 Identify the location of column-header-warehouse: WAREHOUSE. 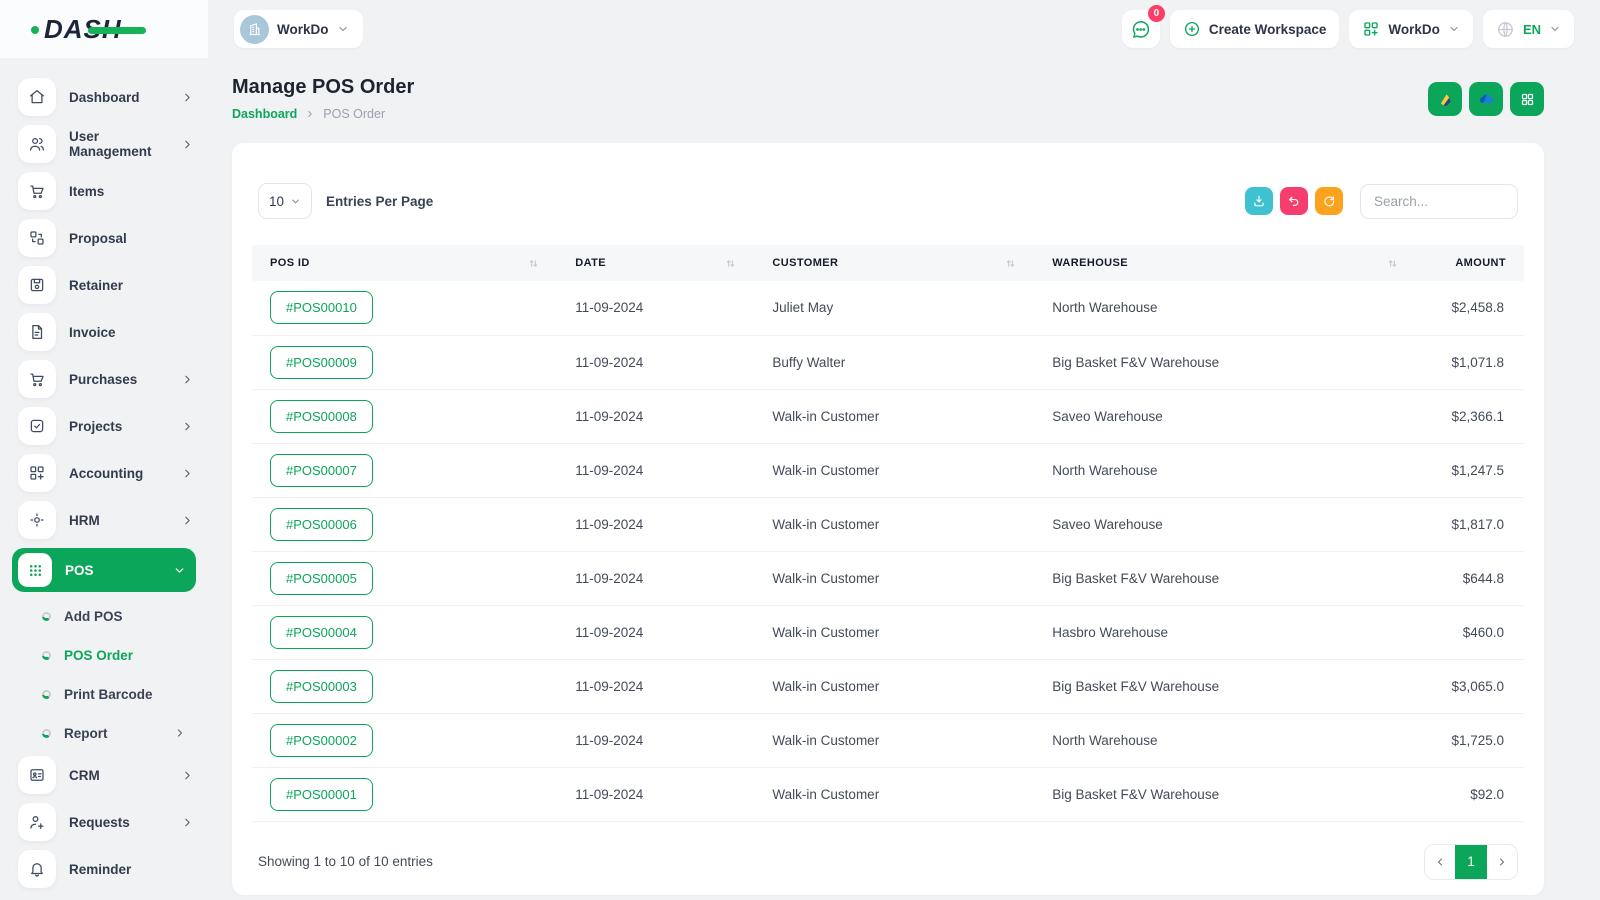
(1225, 263).